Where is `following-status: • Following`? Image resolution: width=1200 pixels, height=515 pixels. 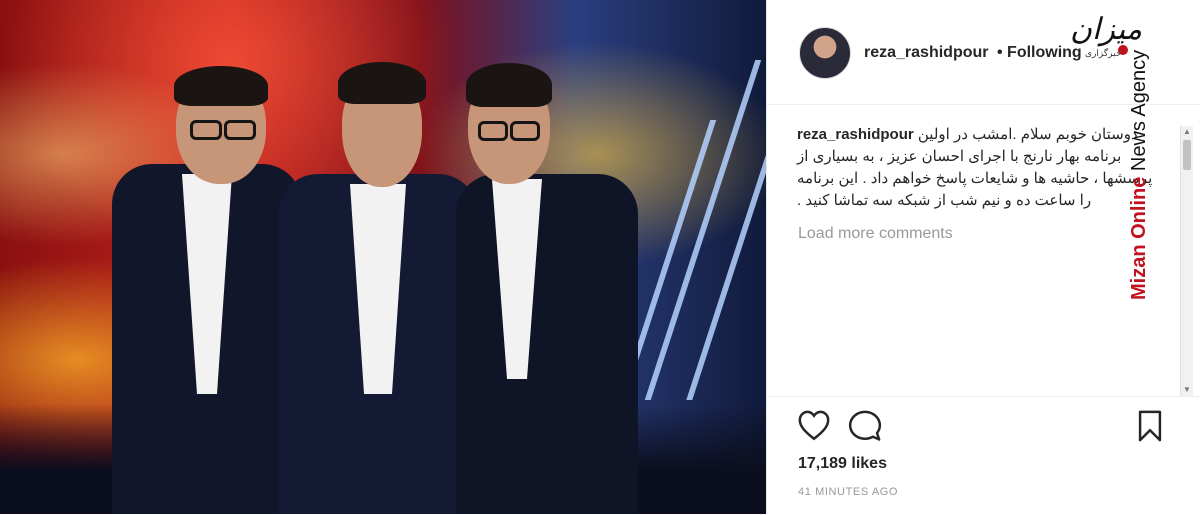
following-status: • Following is located at coordinates (1039, 53).